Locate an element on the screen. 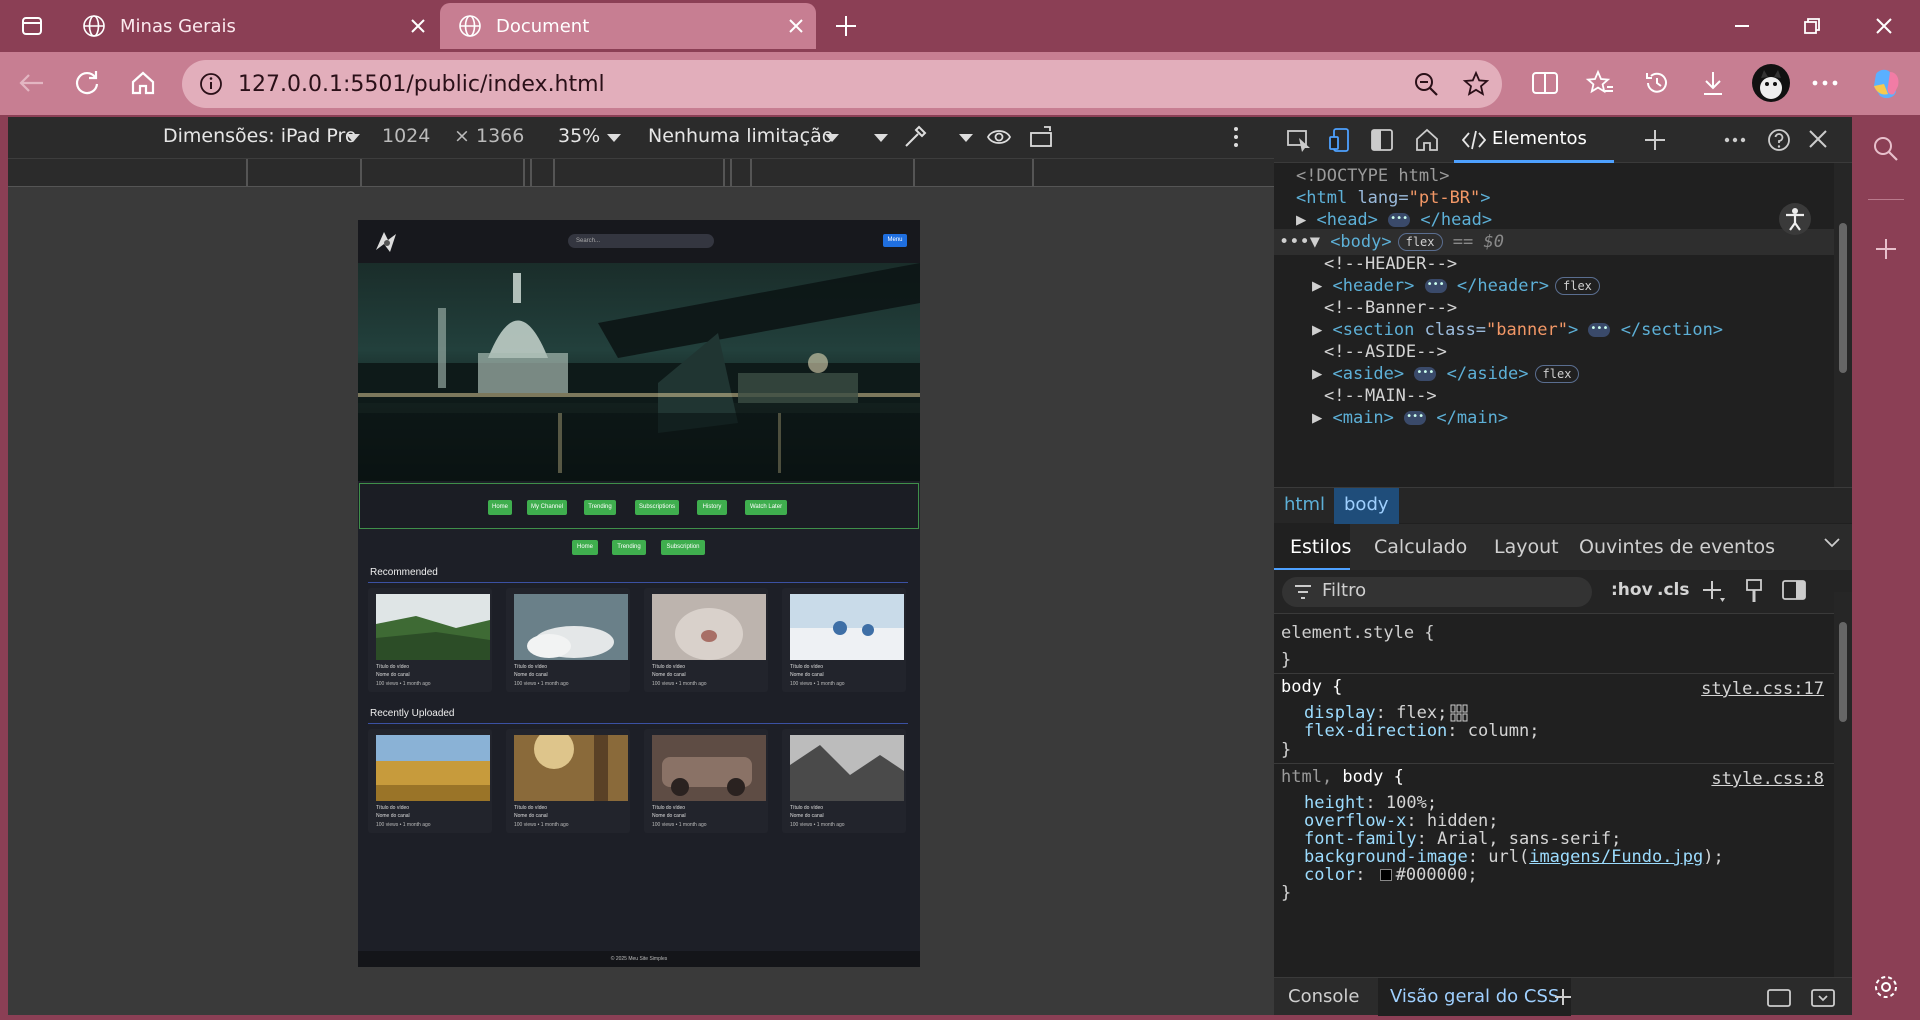 The height and width of the screenshot is (1020, 1920). refresh-button is located at coordinates (87, 83).